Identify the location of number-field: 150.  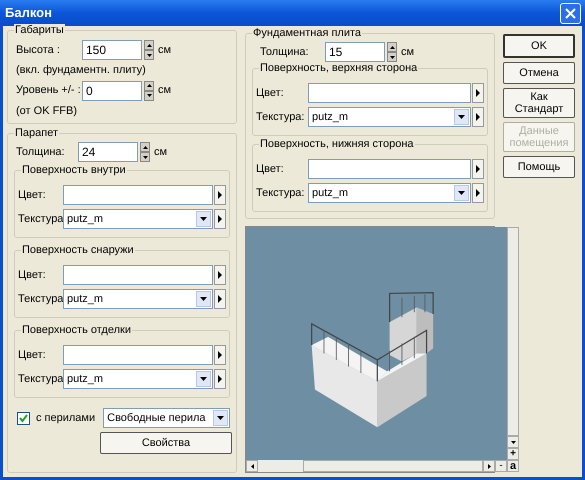
(112, 50).